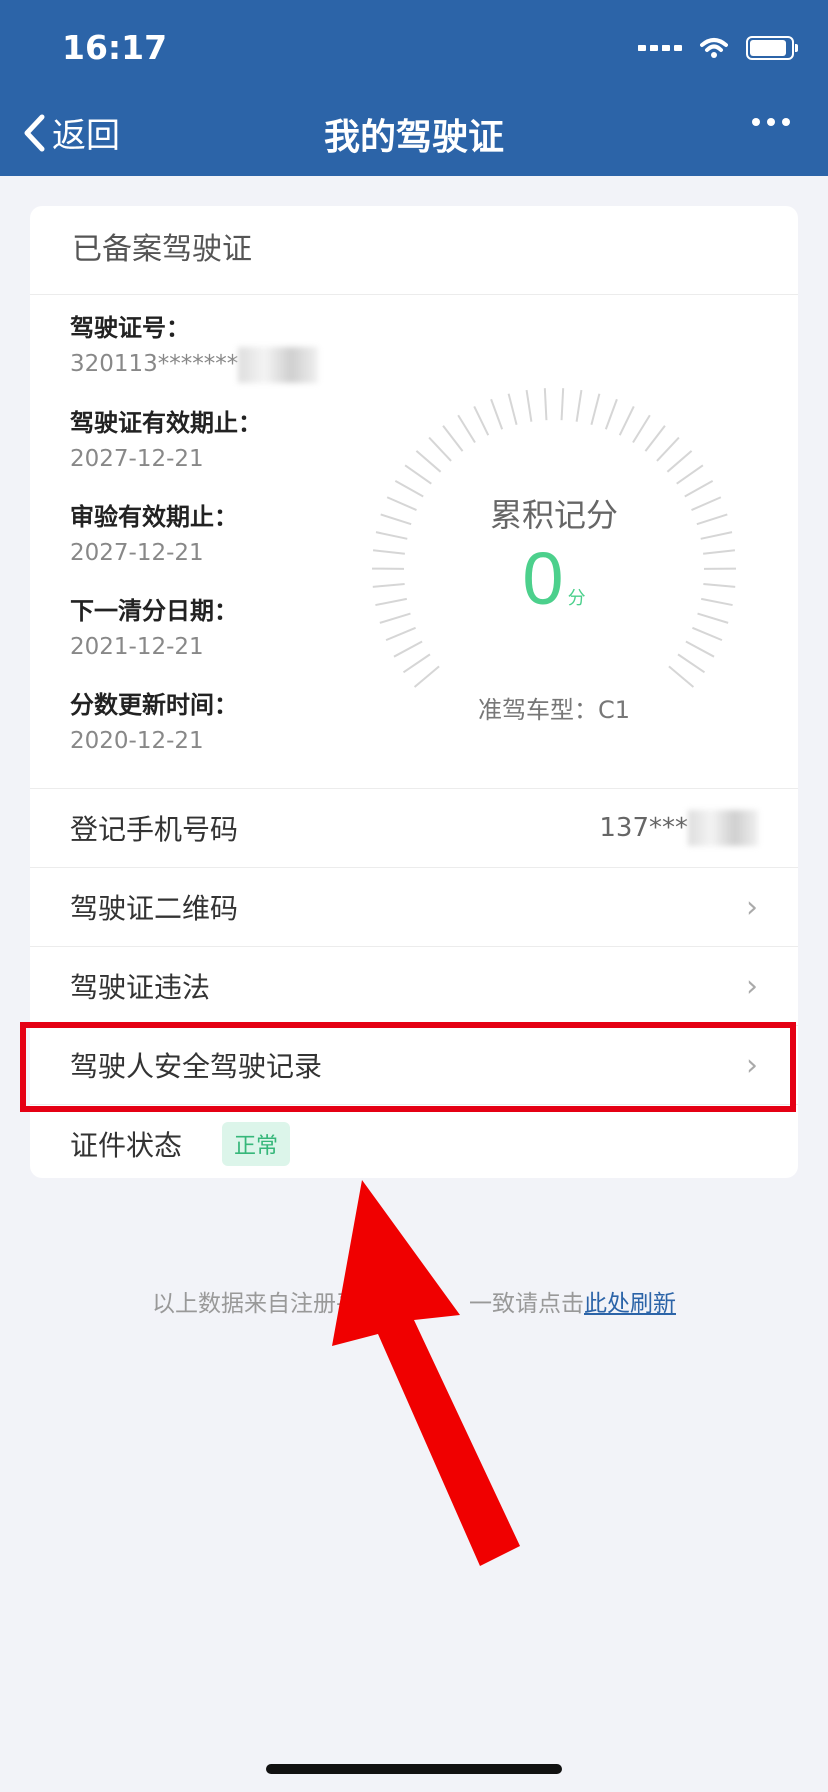  What do you see at coordinates (426, 1373) in the screenshot?
I see `arrow-annotation` at bounding box center [426, 1373].